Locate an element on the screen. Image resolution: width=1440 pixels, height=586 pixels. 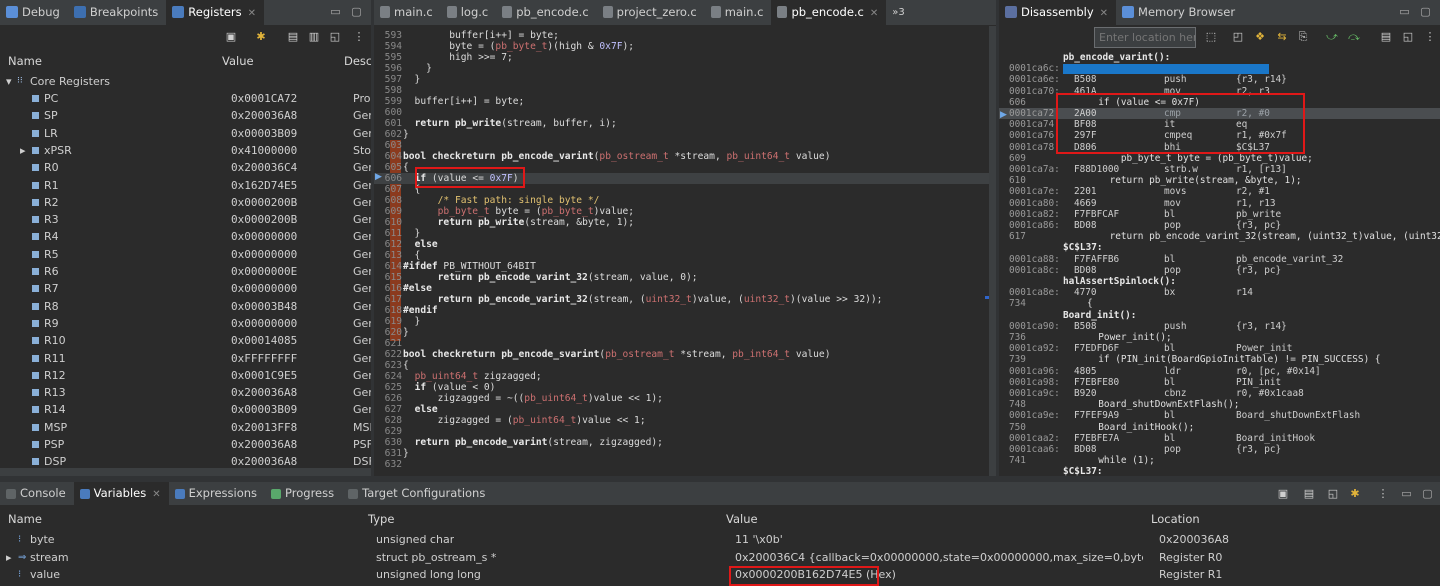
code-line: 613 { is located at coordinates (685, 255).